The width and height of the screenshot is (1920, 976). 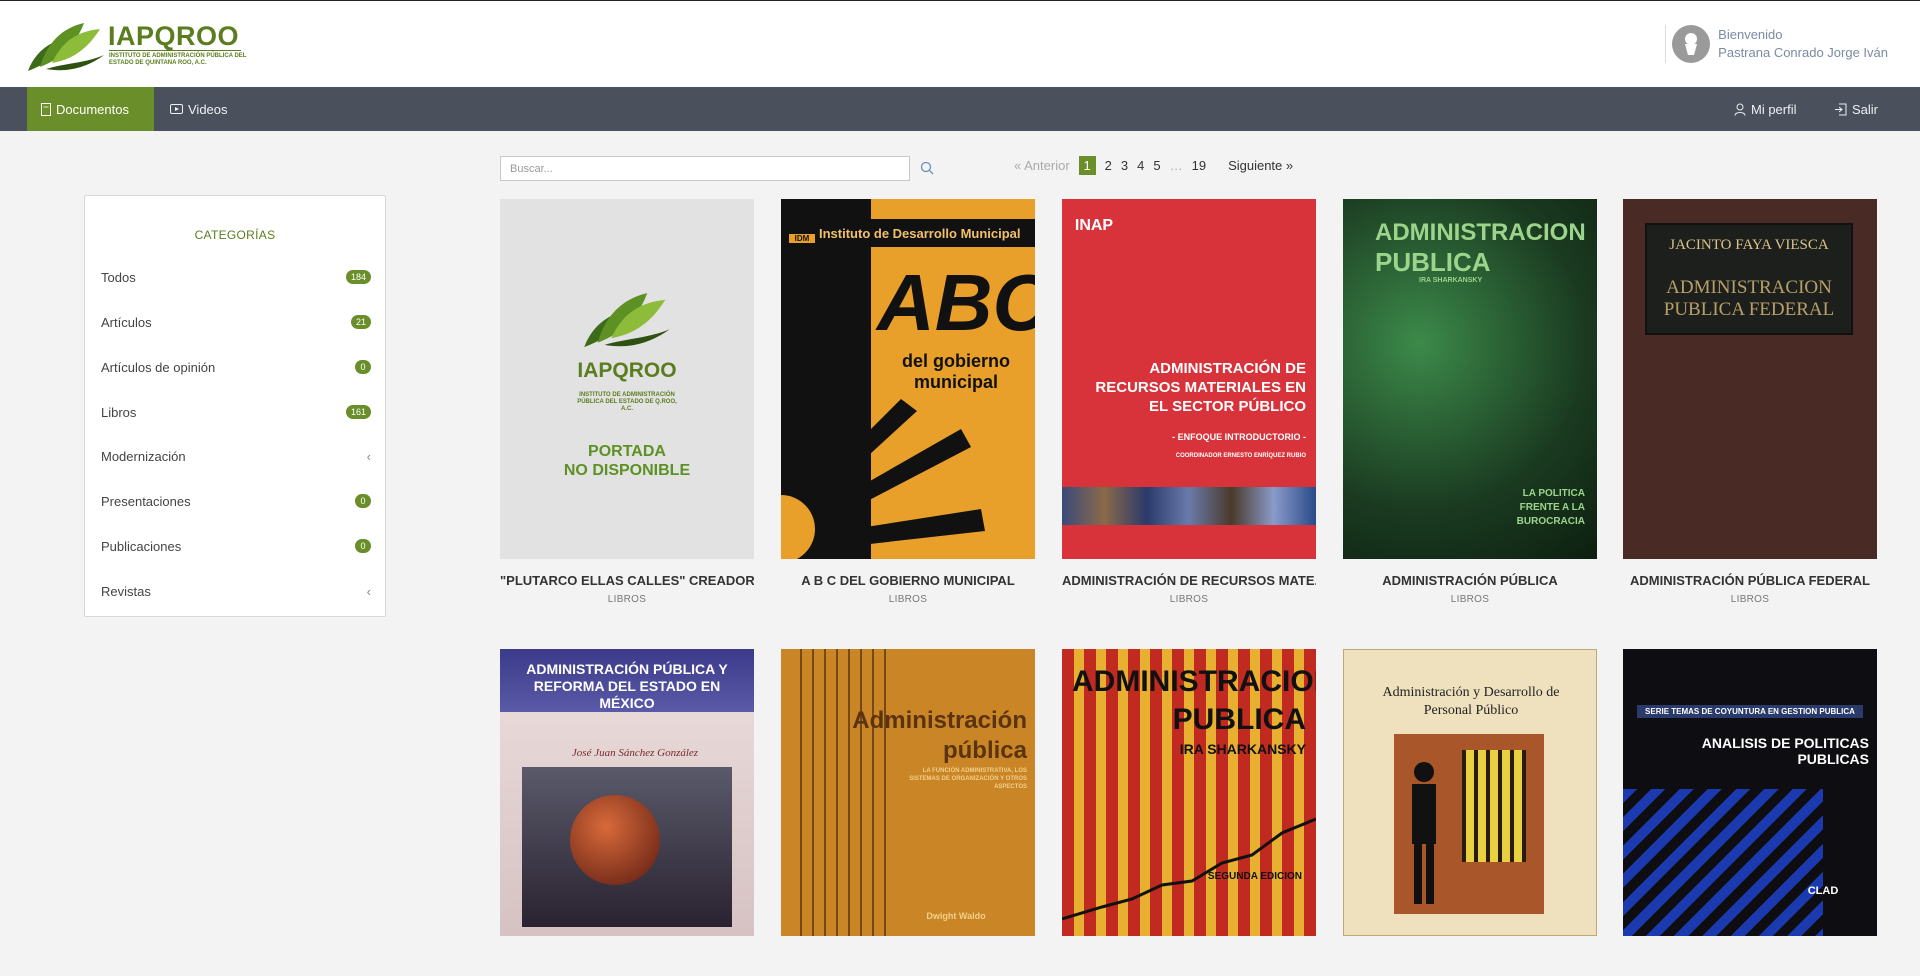 I want to click on pagination-page: 4, so click(x=1140, y=165).